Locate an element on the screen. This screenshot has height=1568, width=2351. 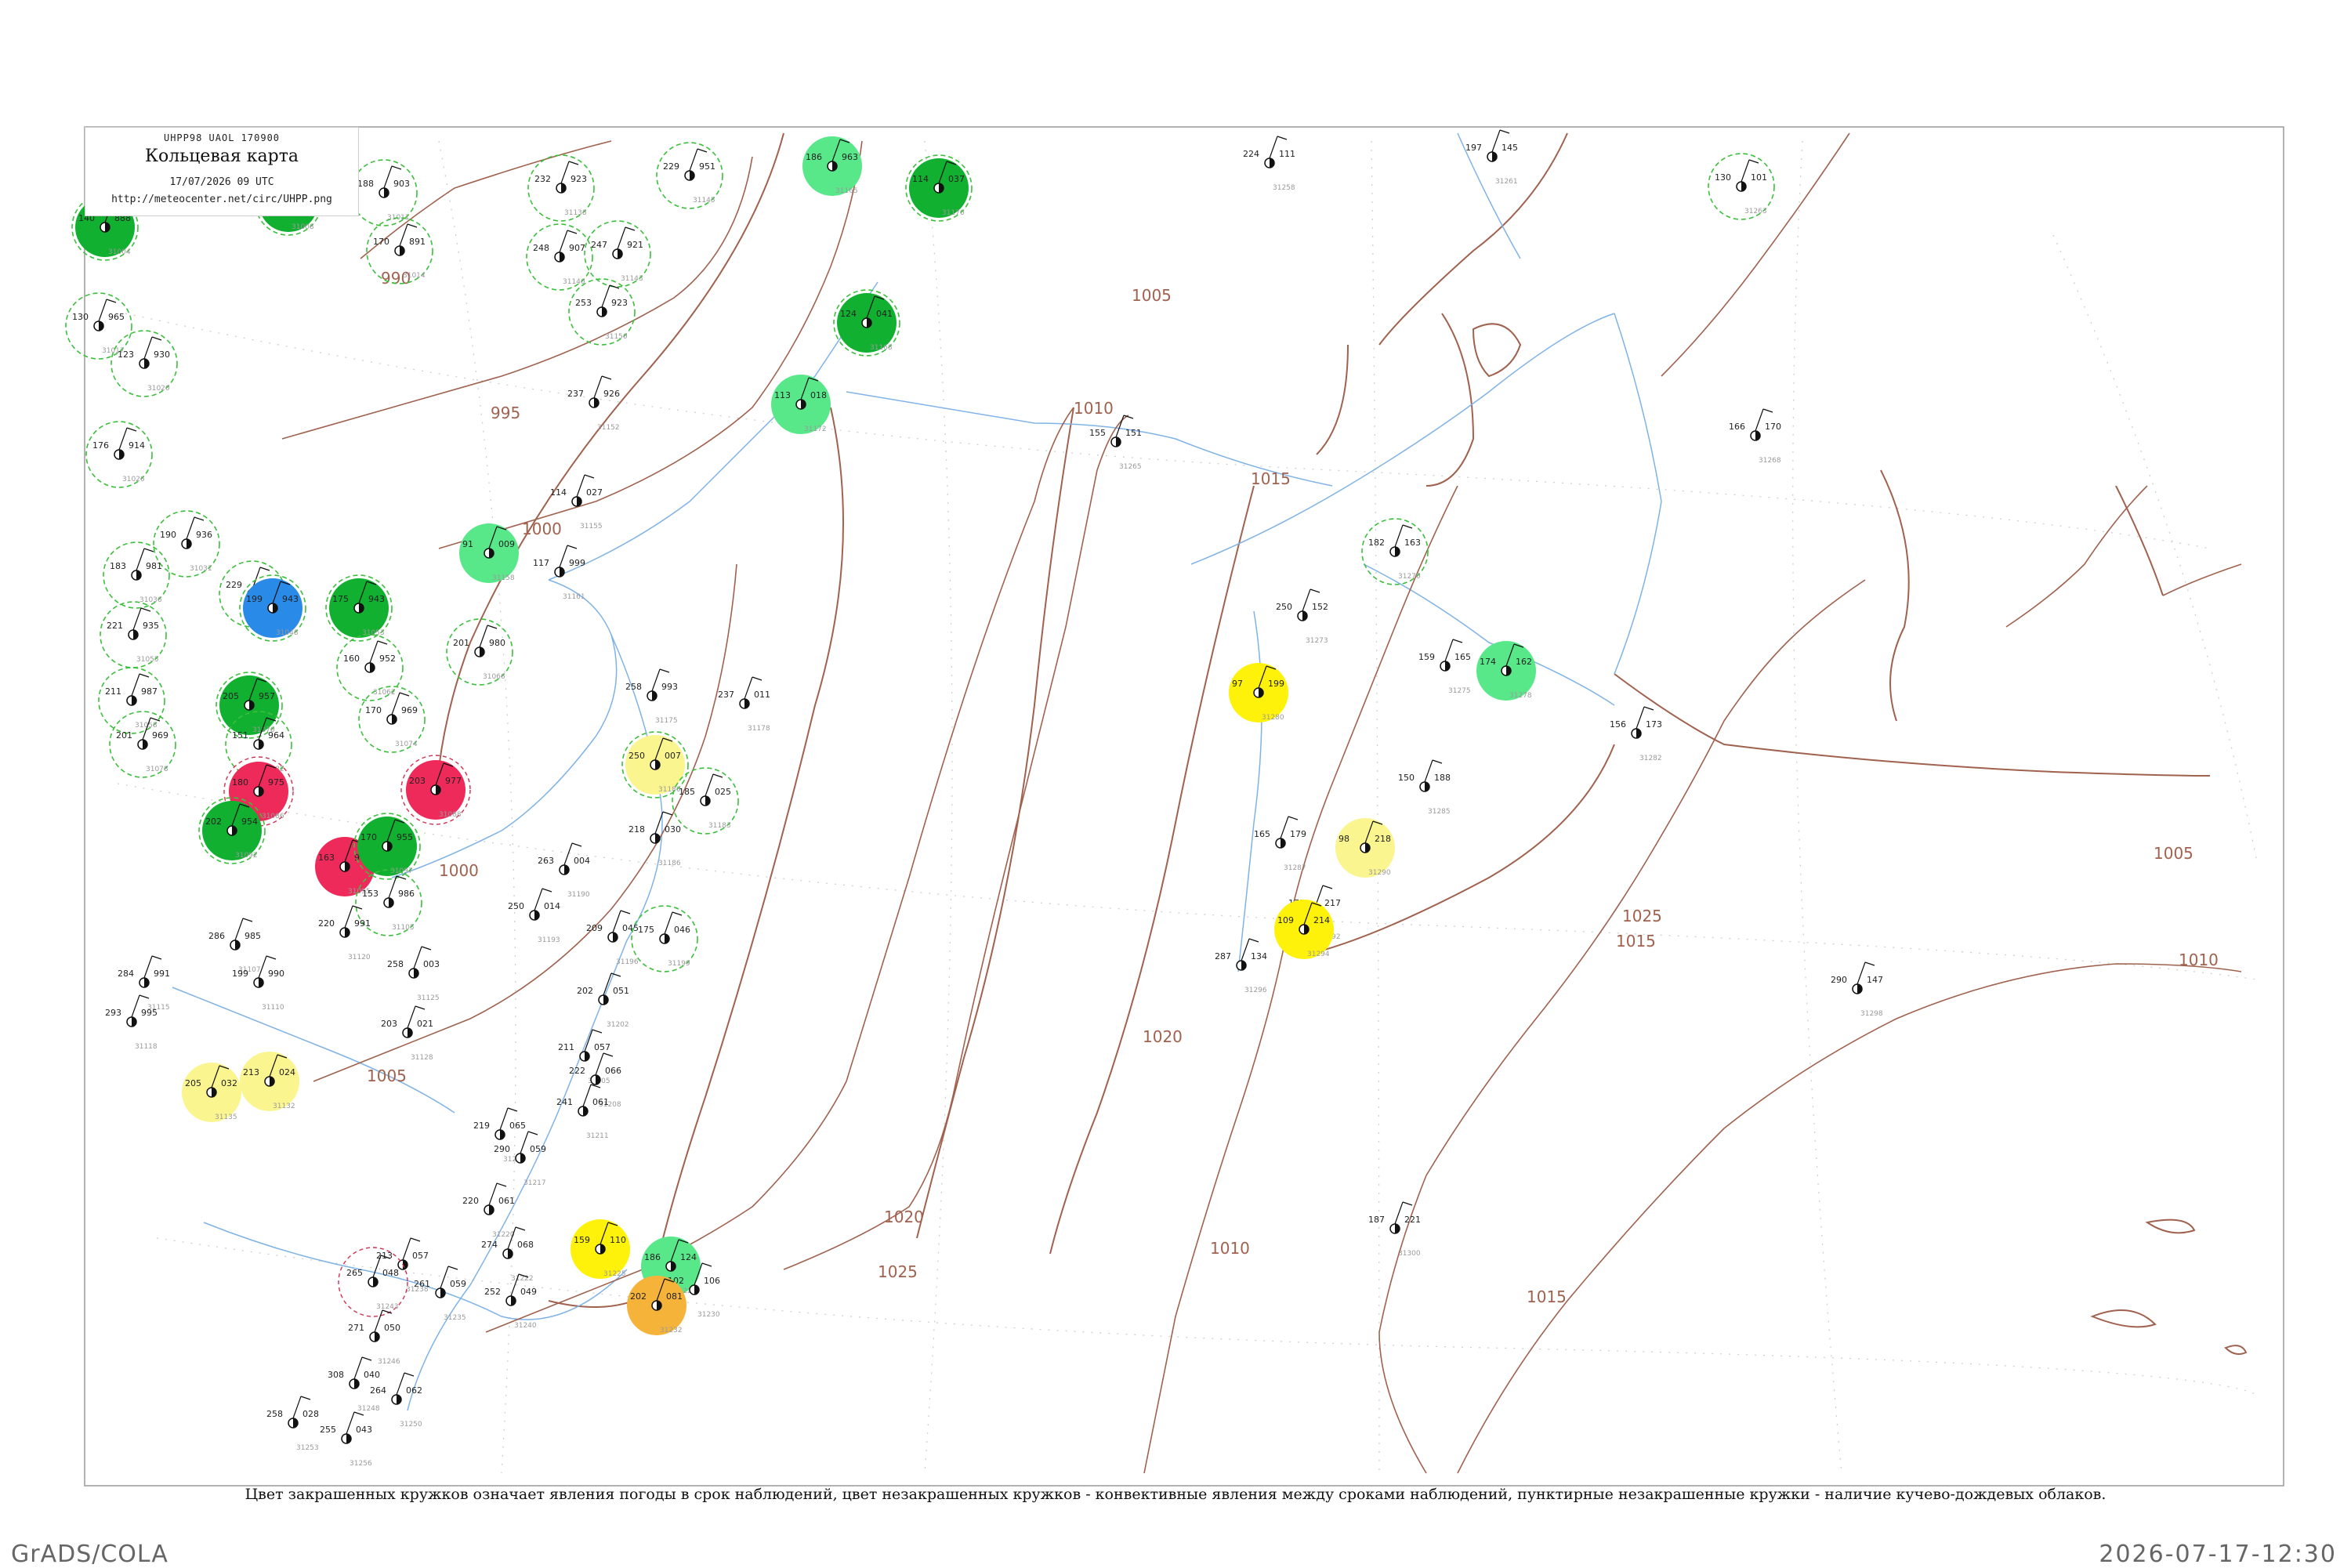
station-temperature: 265 is located at coordinates (354, 1273).